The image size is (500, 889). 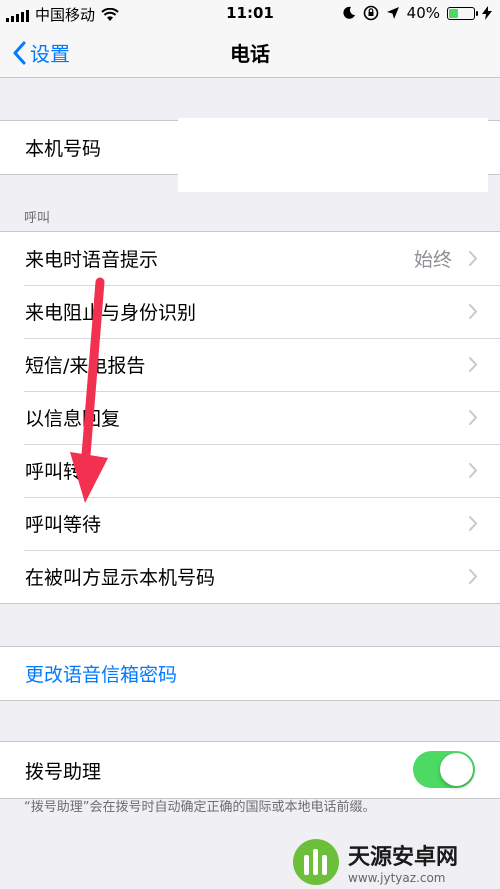 I want to click on calls-section-header: 呼叫, so click(x=37, y=218).